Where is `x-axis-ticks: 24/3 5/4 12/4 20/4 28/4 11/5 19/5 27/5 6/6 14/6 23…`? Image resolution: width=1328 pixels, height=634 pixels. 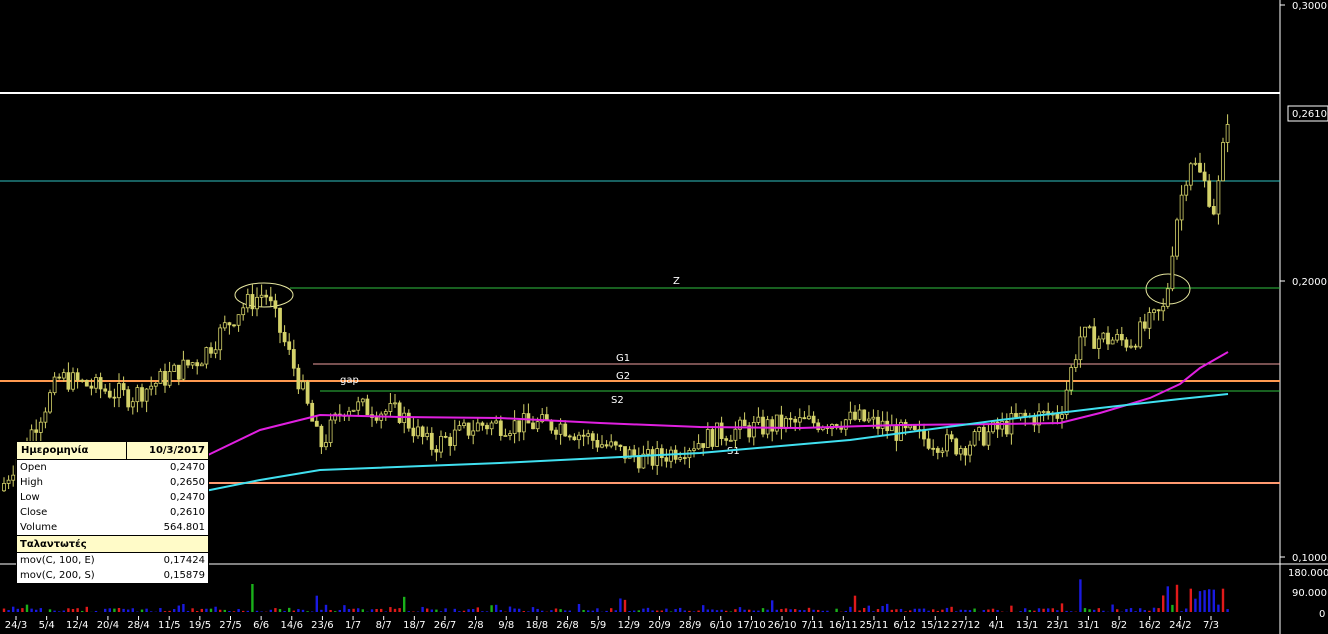 x-axis-ticks: 24/3 5/4 12/4 20/4 28/4 11/5 19/5 27/5 6/6 14/6 23… is located at coordinates (612, 623).